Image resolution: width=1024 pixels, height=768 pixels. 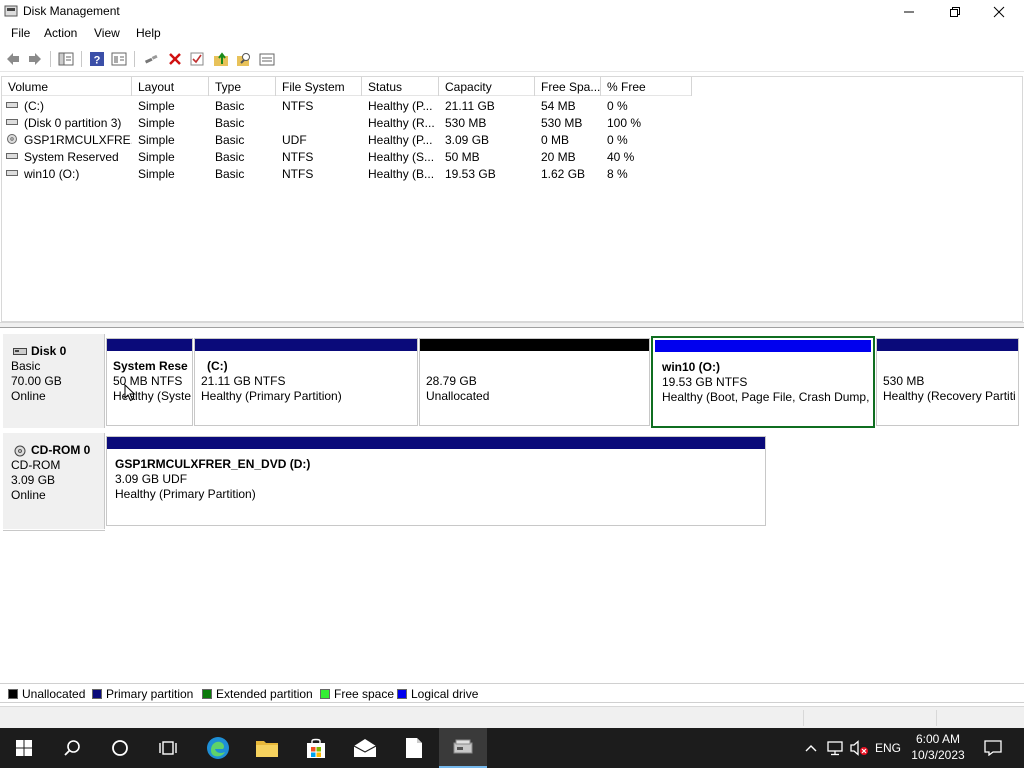 I want to click on menu-action: Action, so click(x=60, y=33).